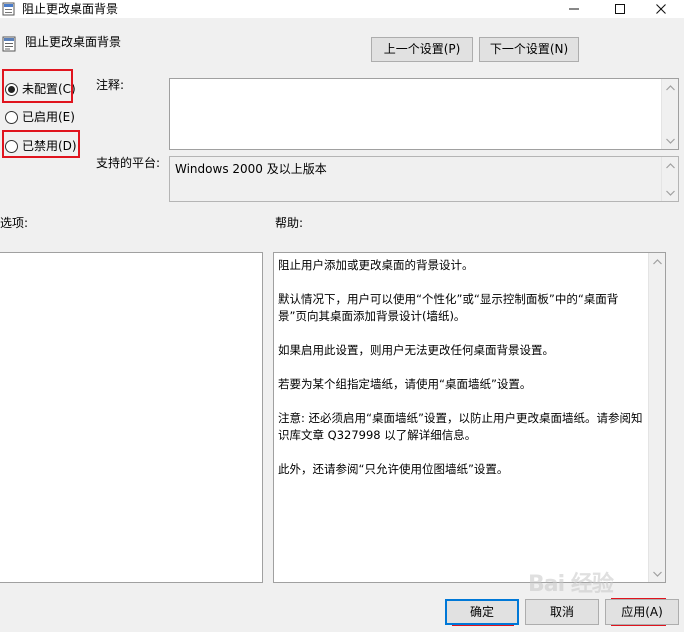  What do you see at coordinates (422, 49) in the screenshot?
I see `previous-setting-button: 上一个设置(P)` at bounding box center [422, 49].